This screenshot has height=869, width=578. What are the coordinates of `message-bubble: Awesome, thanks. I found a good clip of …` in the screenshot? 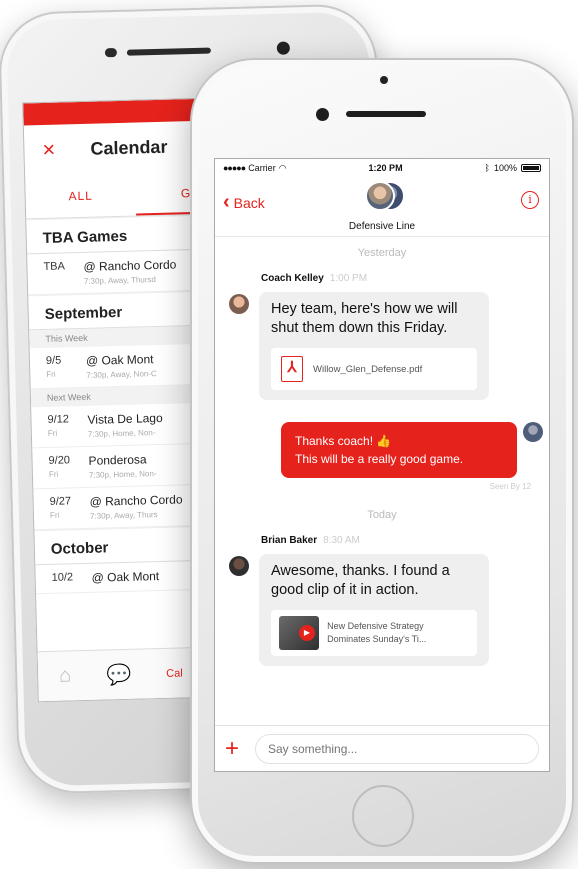 It's located at (374, 610).